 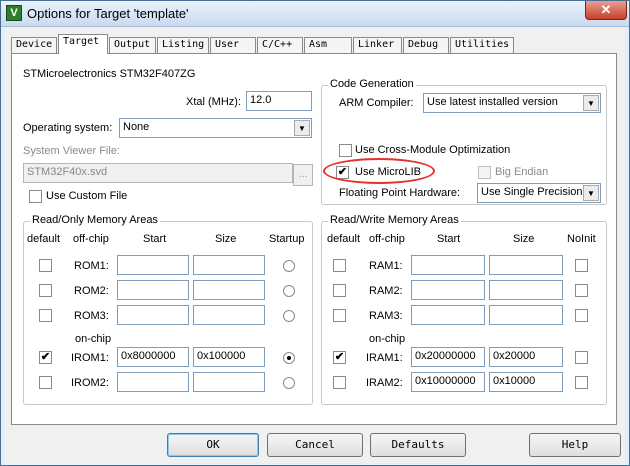 What do you see at coordinates (229, 357) in the screenshot?
I see `irom1-size-input: 0x100000` at bounding box center [229, 357].